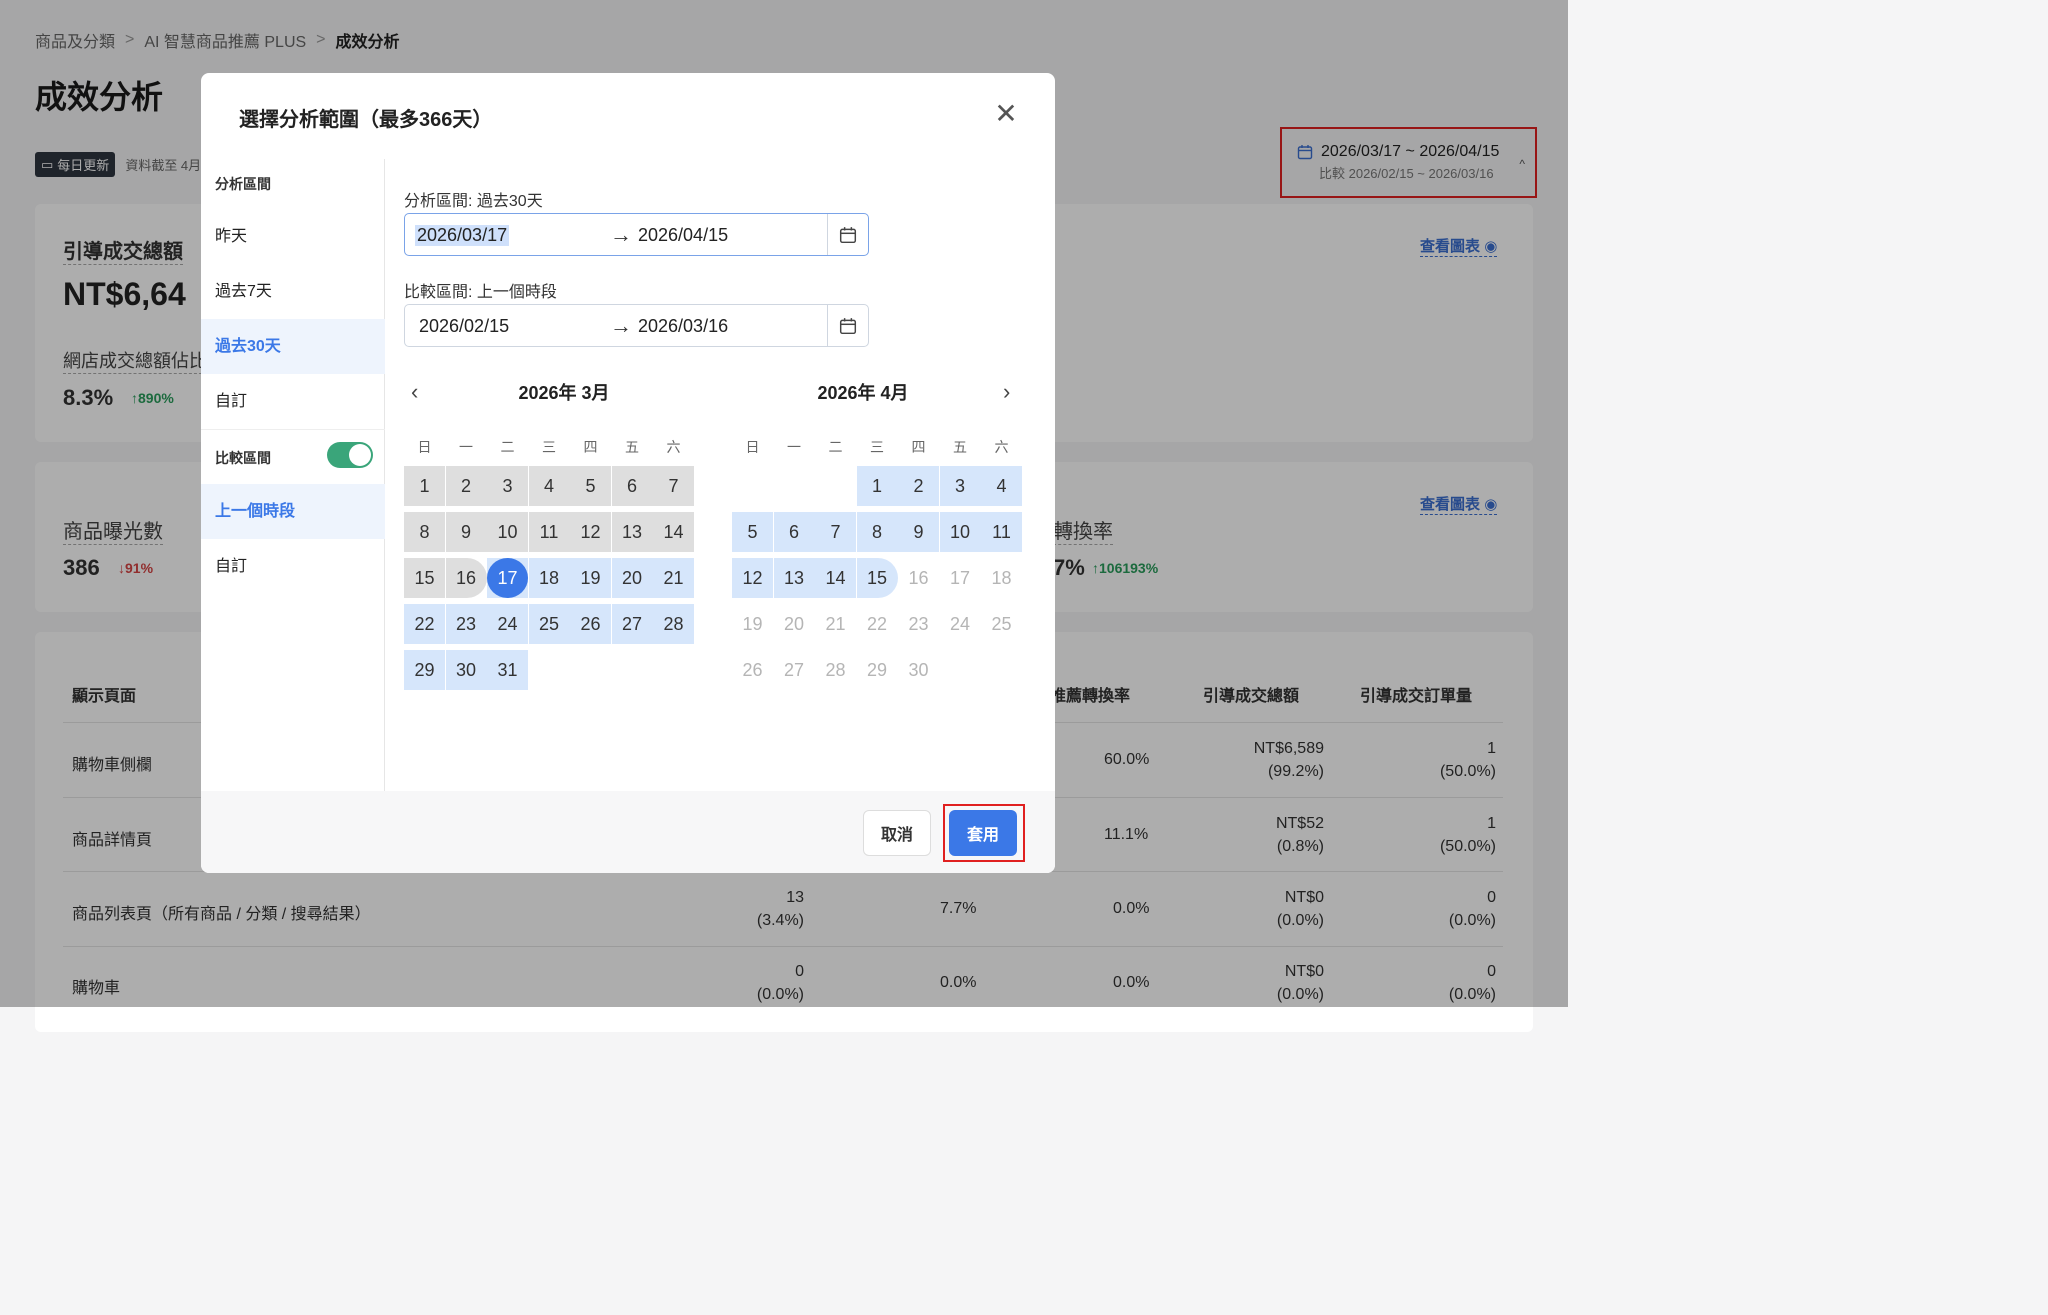 The height and width of the screenshot is (1315, 2048). What do you see at coordinates (983, 833) in the screenshot?
I see `apply-button: 套用` at bounding box center [983, 833].